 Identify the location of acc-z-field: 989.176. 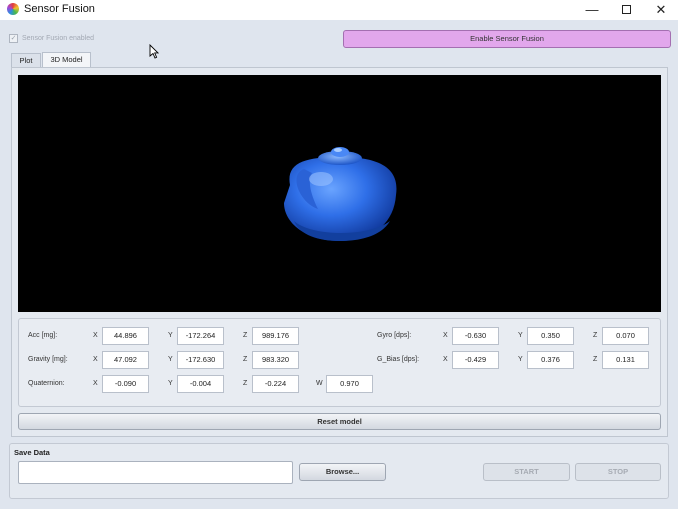
(275, 336).